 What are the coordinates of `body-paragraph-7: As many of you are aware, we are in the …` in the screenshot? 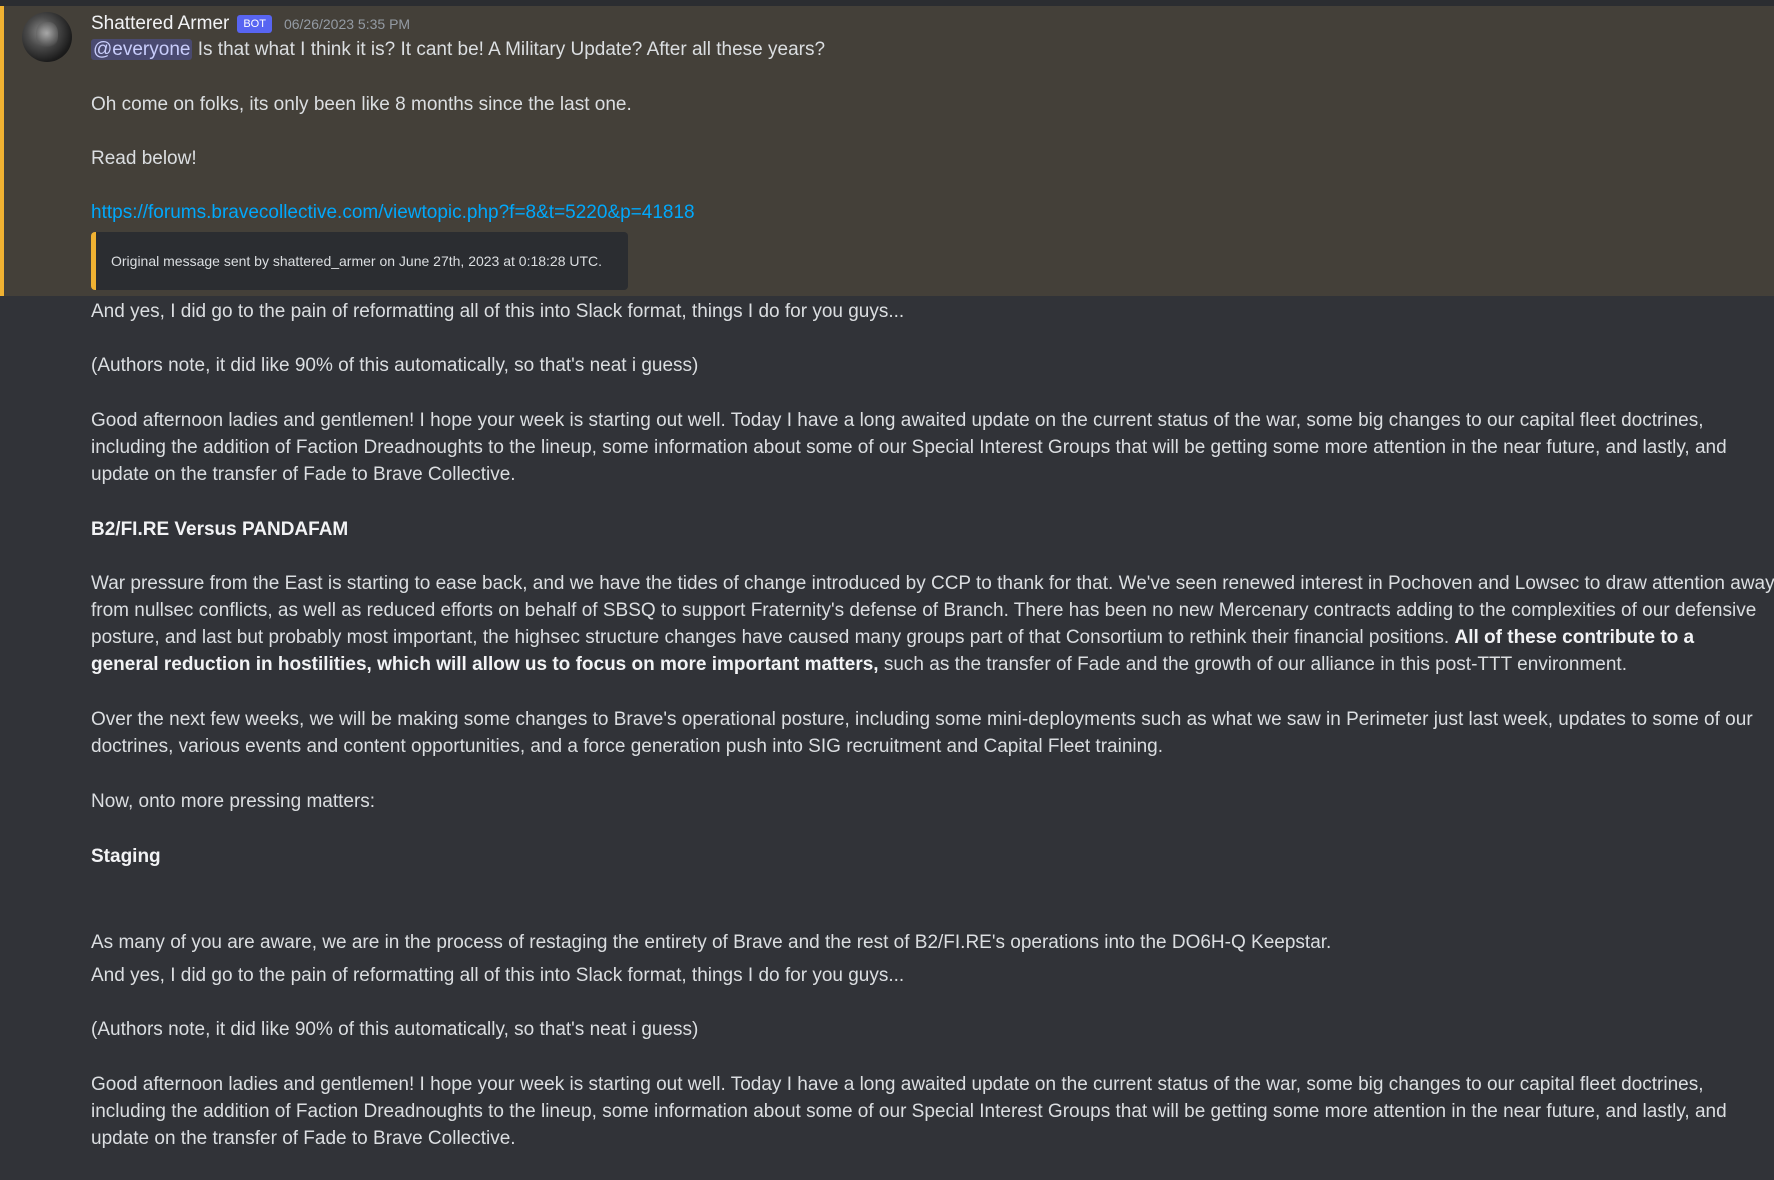 It's located at (711, 942).